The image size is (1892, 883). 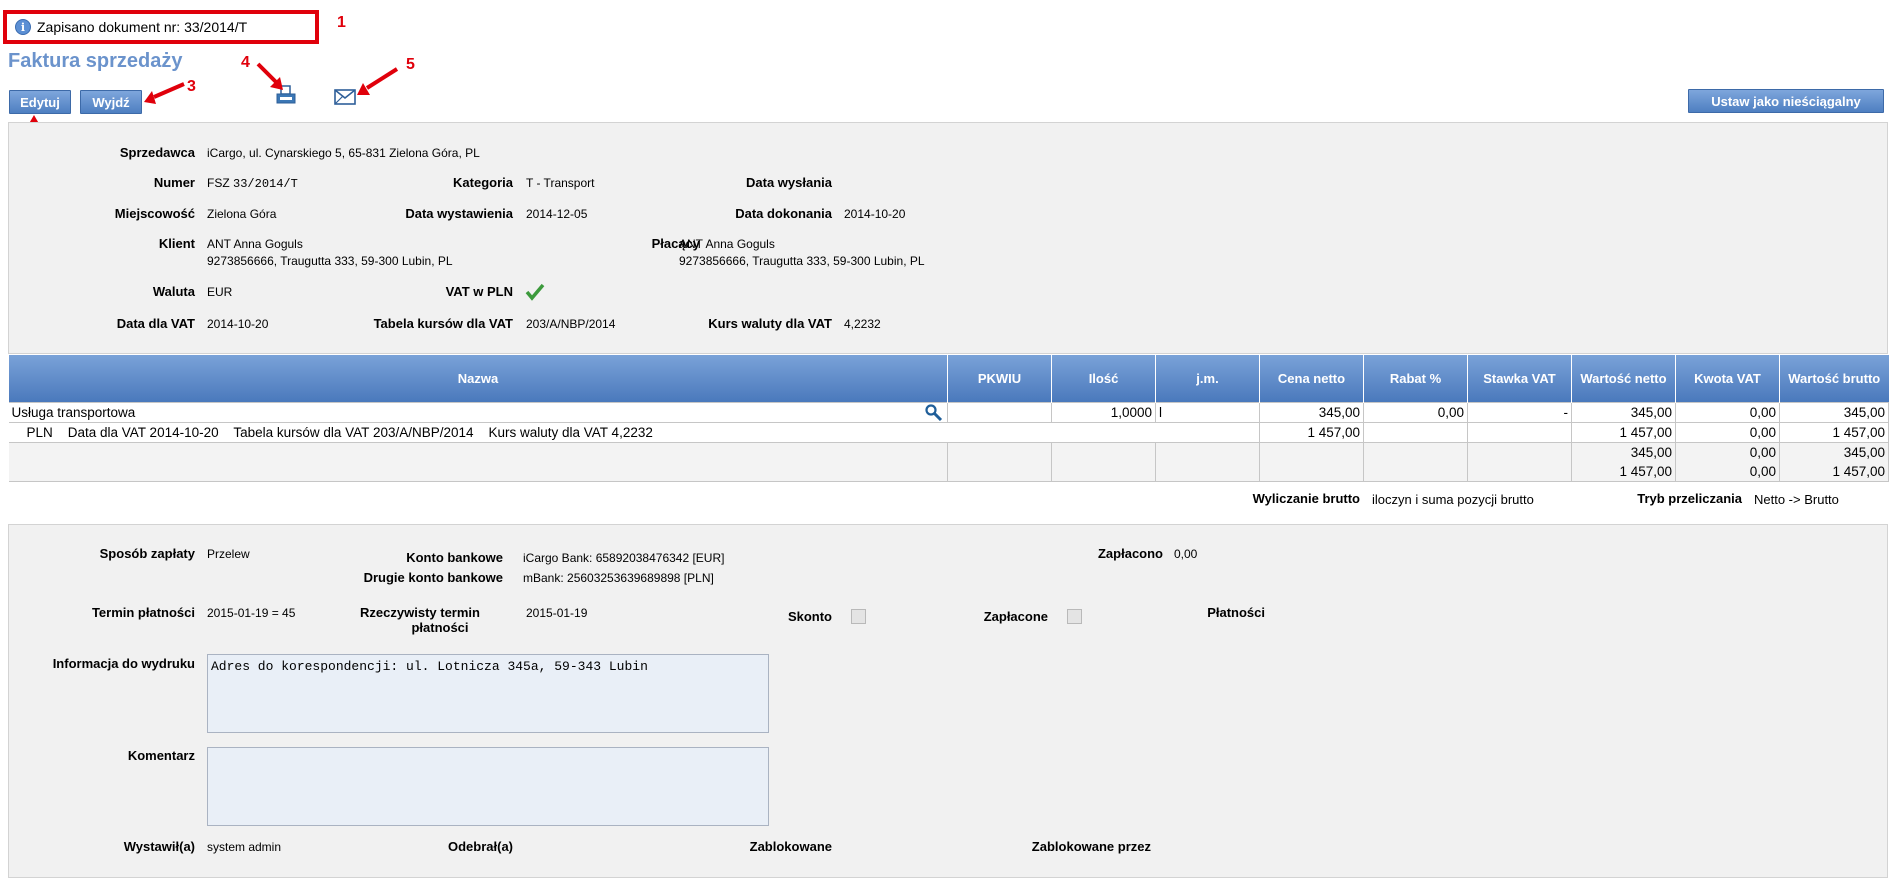 What do you see at coordinates (999, 379) in the screenshot?
I see `col-pkwiu: PKWIU` at bounding box center [999, 379].